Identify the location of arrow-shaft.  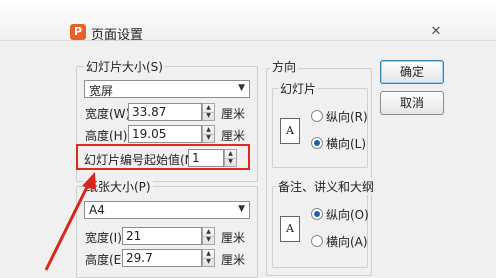
(68, 225).